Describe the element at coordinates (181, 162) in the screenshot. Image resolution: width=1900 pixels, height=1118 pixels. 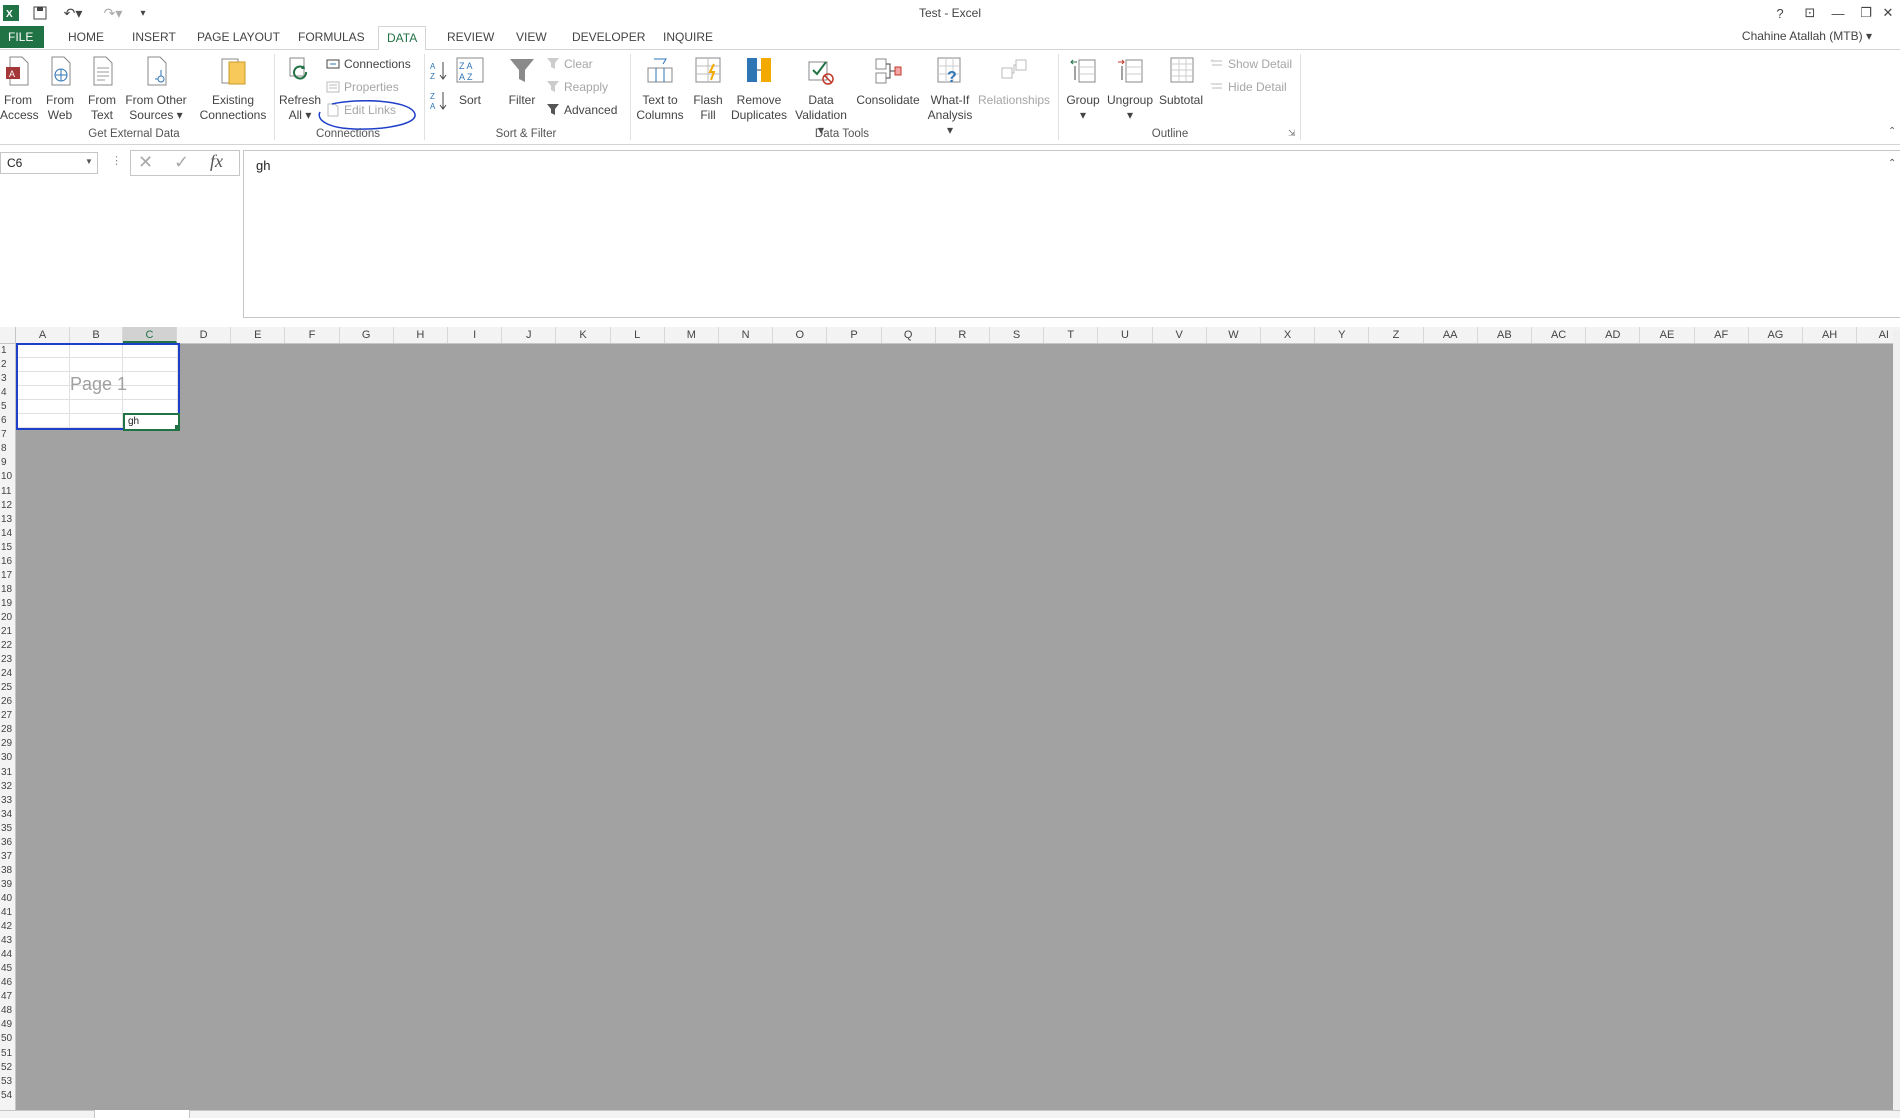
I see `confirm-entry-icon: ✓` at that location.